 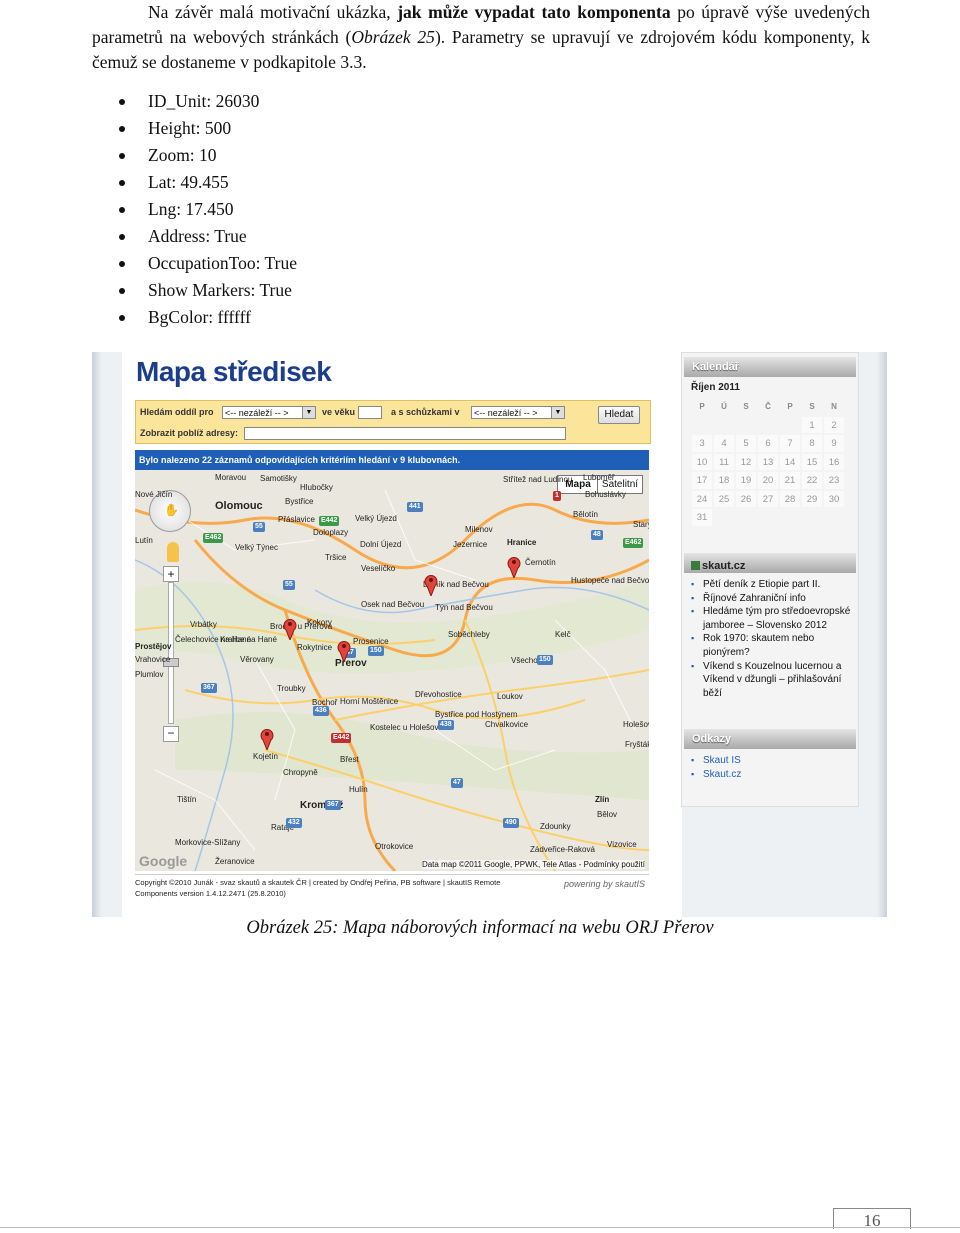 What do you see at coordinates (702, 517) in the screenshot?
I see `calendar-day: 31` at bounding box center [702, 517].